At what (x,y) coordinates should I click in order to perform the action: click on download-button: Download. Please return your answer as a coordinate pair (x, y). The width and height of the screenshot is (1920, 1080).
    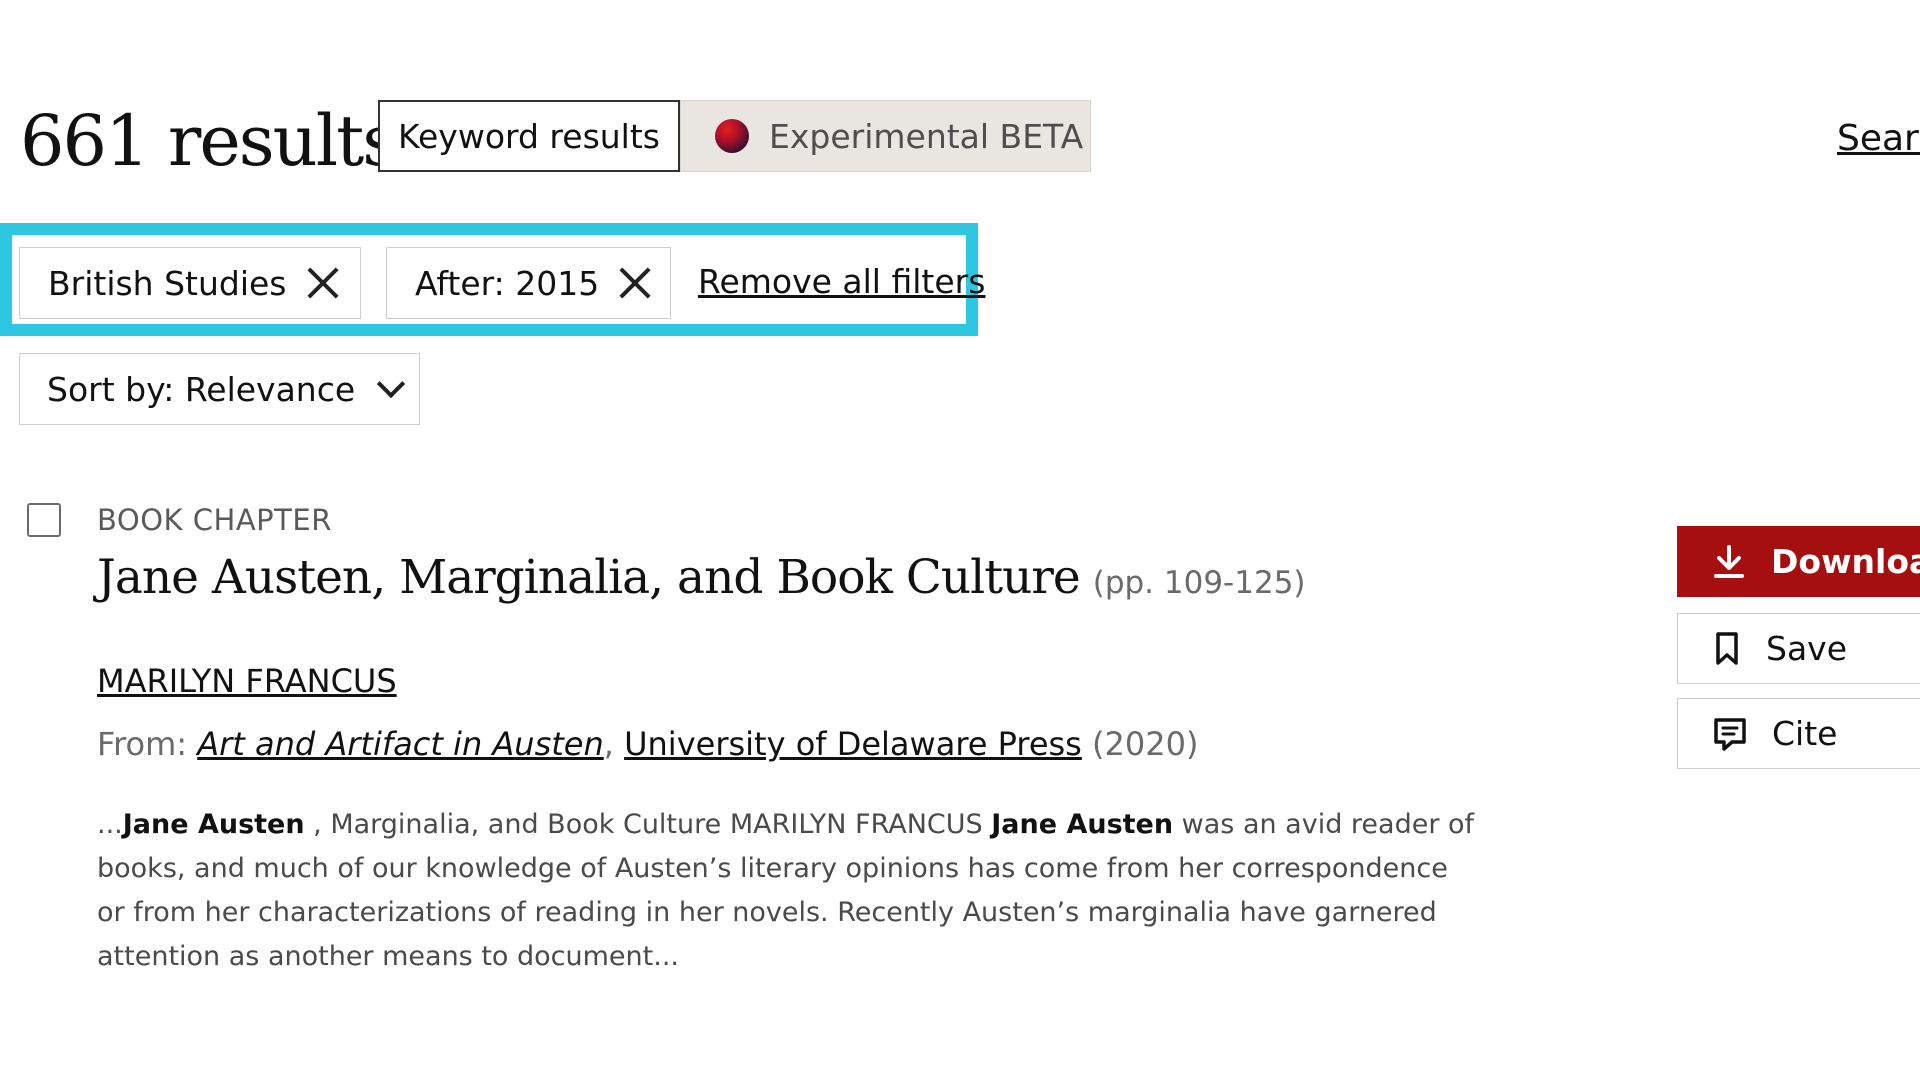
    Looking at the image, I should click on (1798, 561).